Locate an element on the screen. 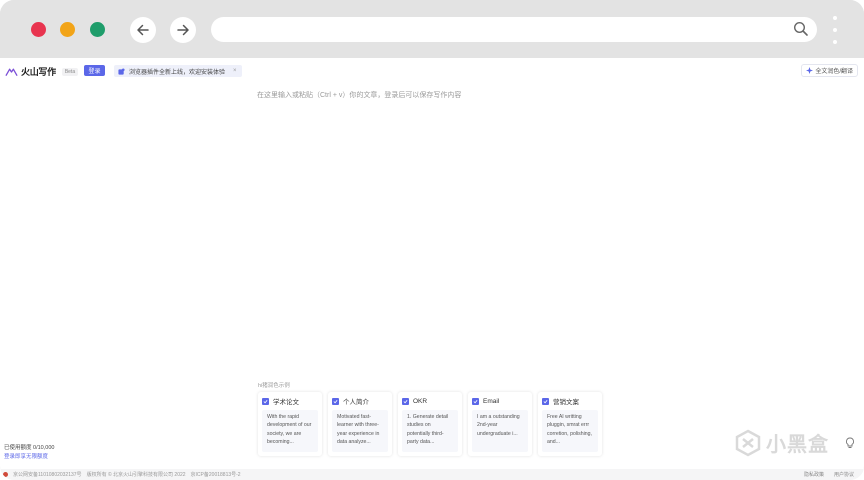 The width and height of the screenshot is (864, 480). watermark: 小黑盒 is located at coordinates (781, 442).